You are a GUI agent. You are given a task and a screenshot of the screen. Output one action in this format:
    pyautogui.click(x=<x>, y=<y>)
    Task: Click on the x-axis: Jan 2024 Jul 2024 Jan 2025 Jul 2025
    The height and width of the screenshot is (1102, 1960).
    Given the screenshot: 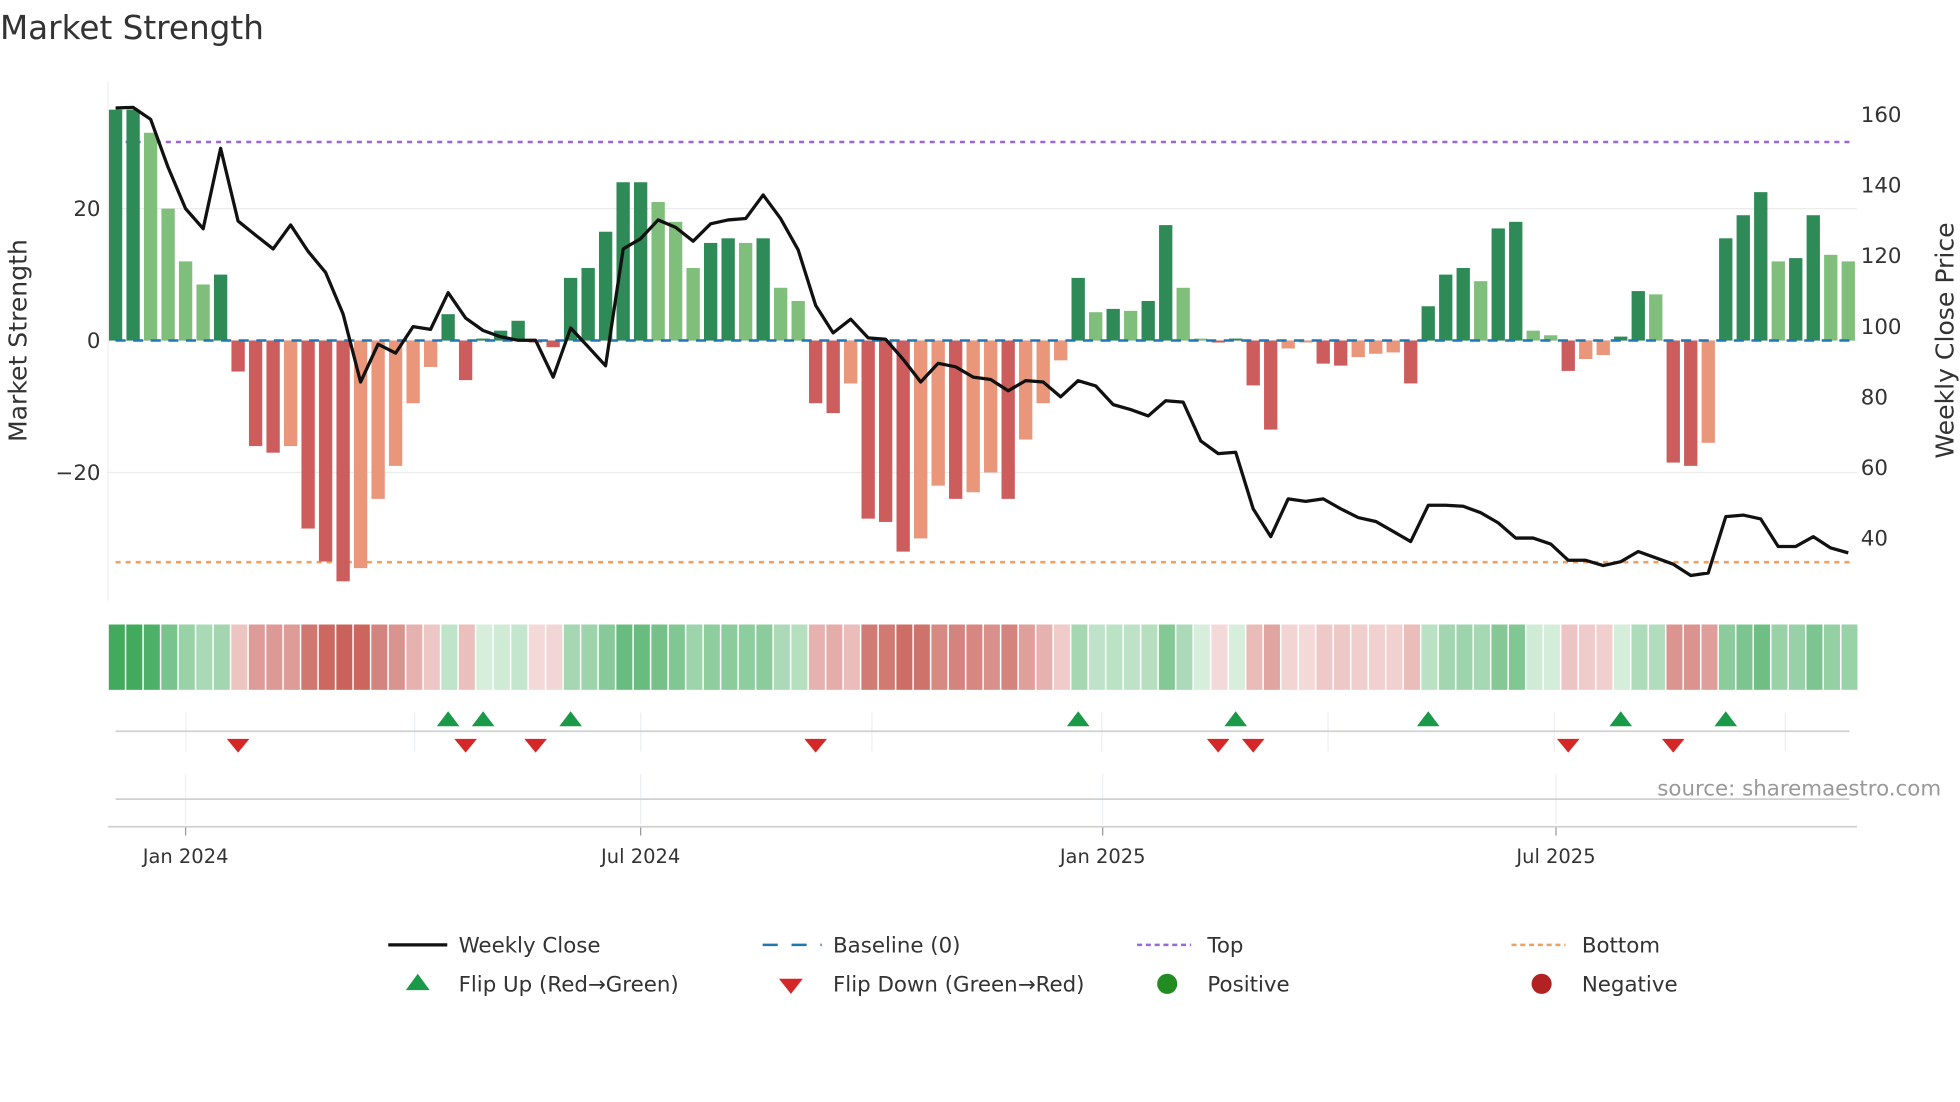 What is the action you would take?
    pyautogui.click(x=982, y=821)
    